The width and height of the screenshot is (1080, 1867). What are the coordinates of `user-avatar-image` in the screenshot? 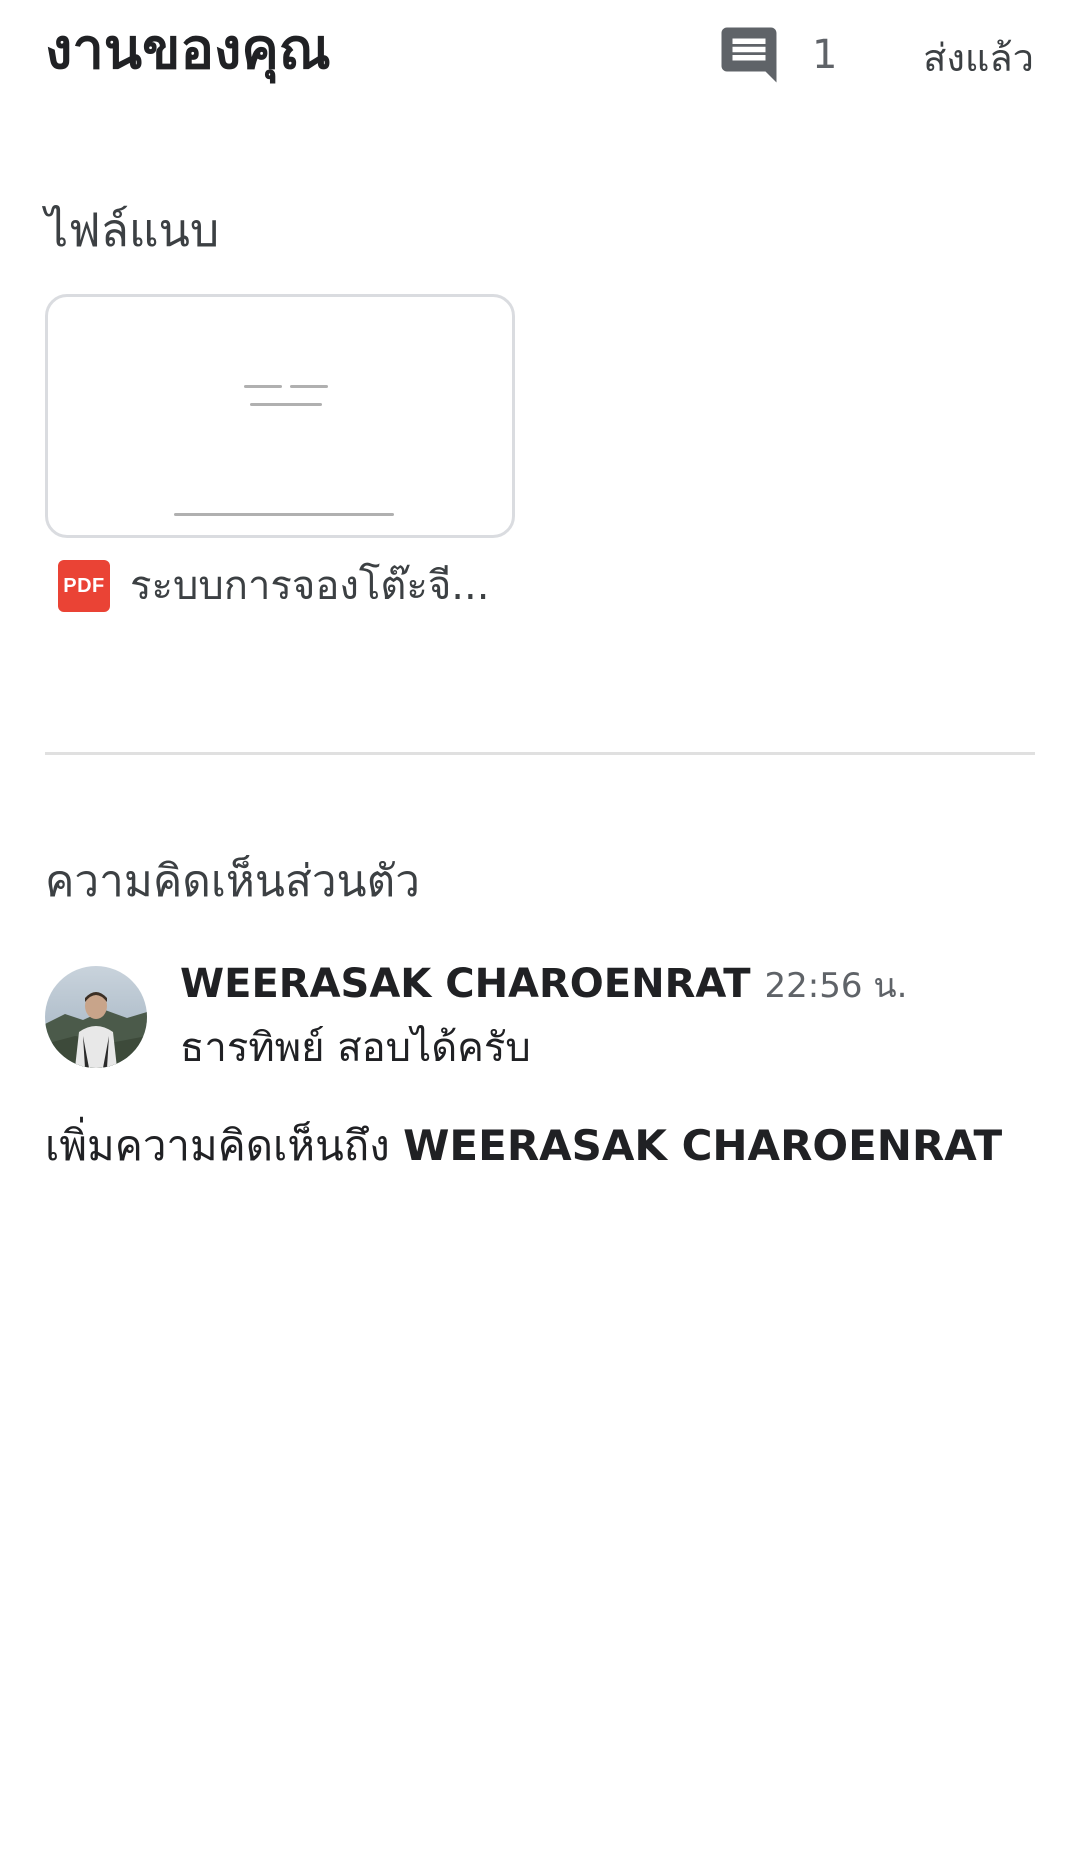 It's located at (96, 1017).